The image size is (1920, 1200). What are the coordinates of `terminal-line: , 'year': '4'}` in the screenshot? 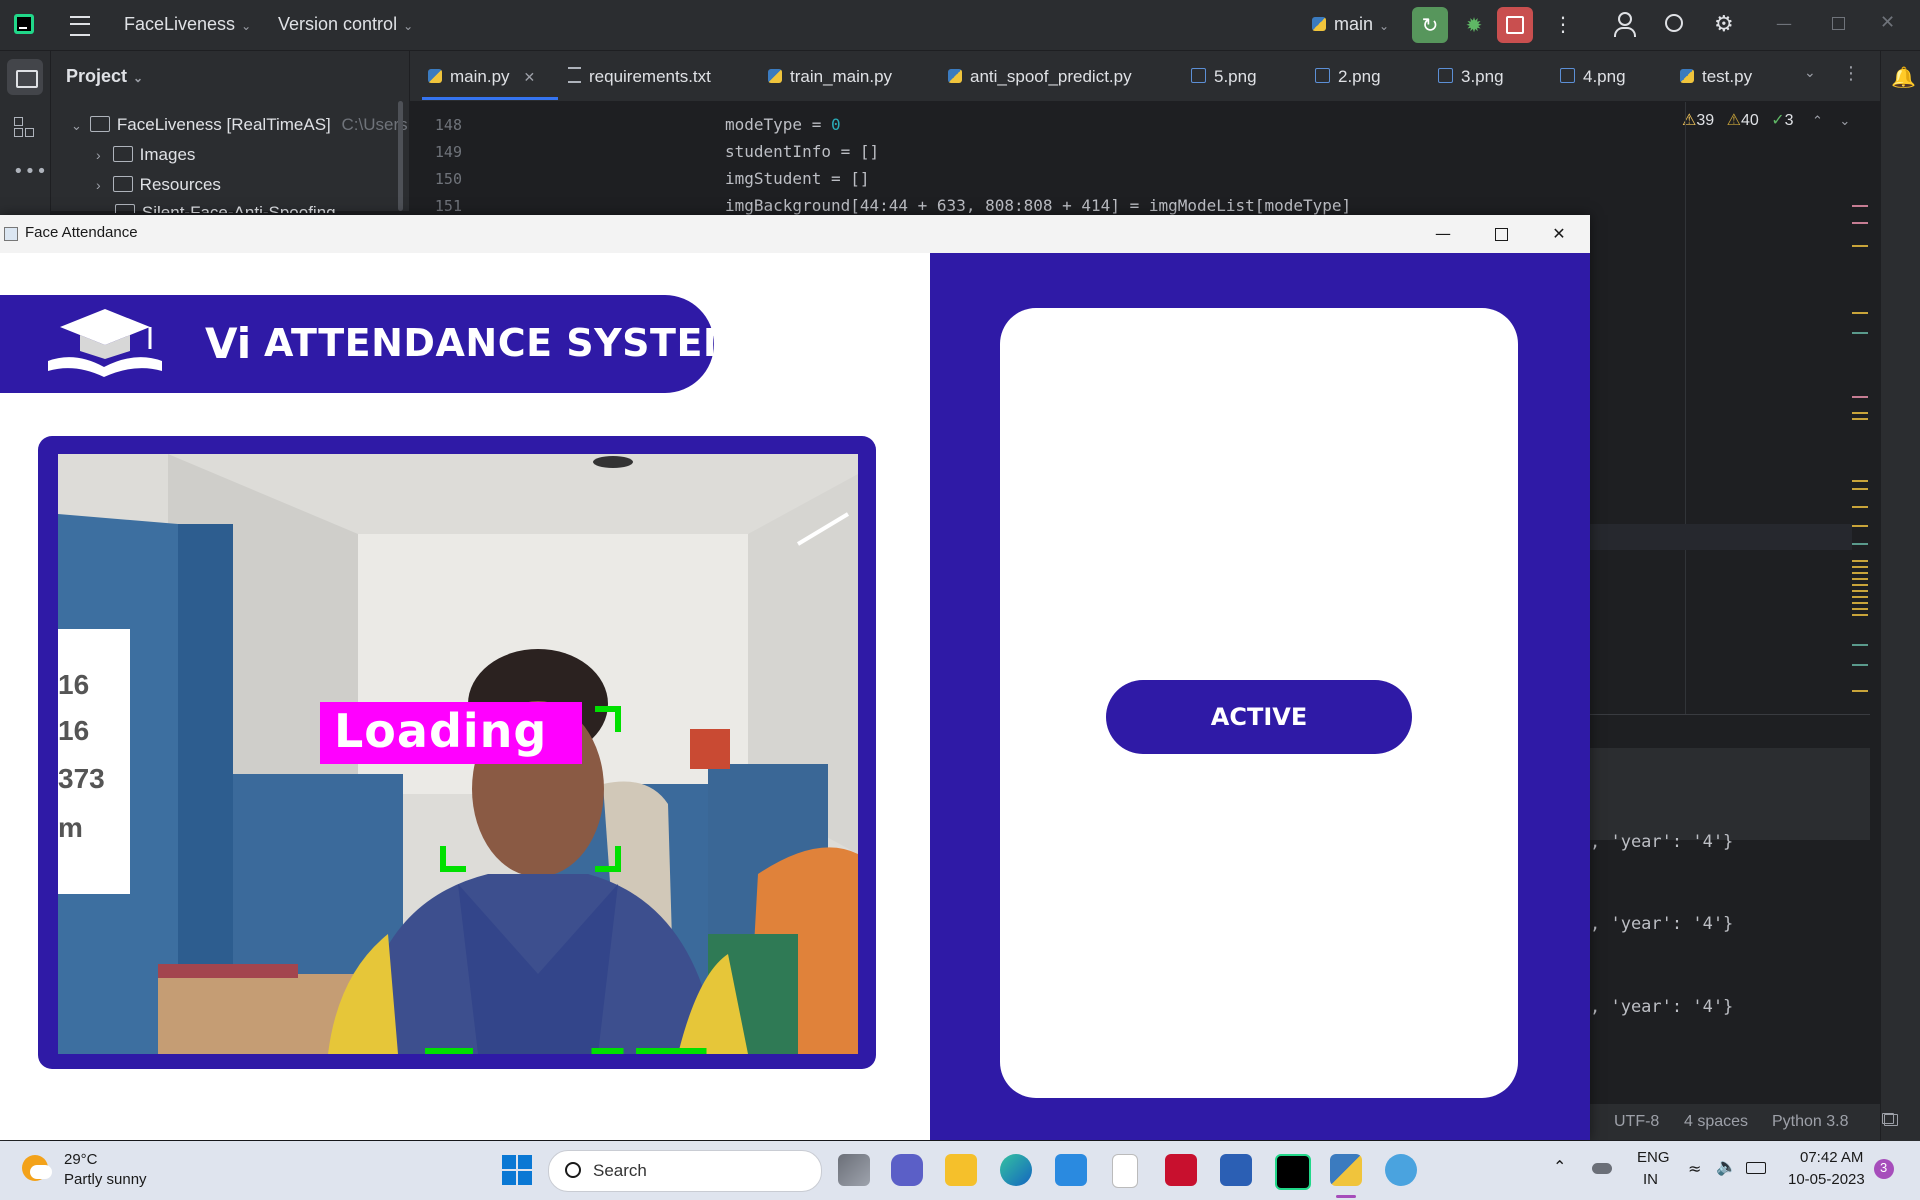 It's located at (1662, 842).